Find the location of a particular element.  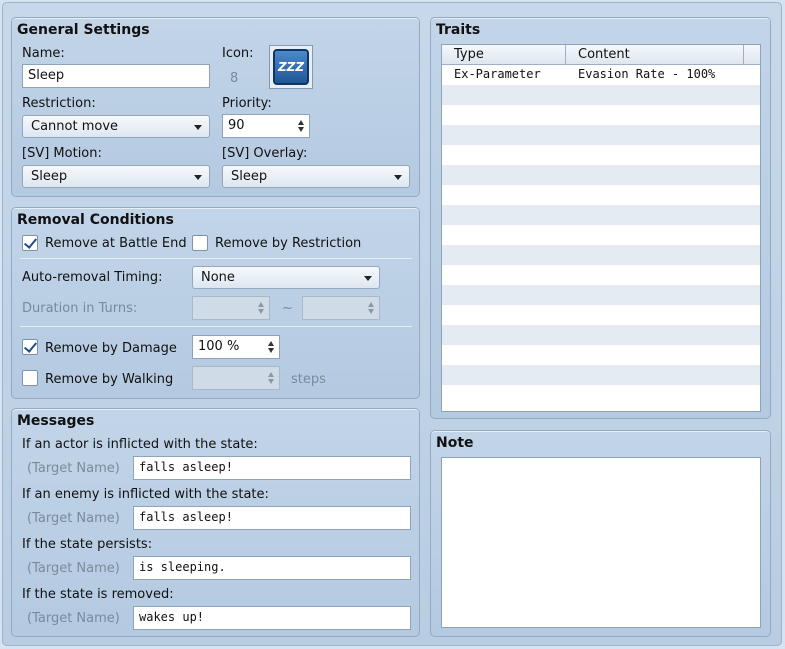

general-settings-title: General Settings is located at coordinates (83, 30).